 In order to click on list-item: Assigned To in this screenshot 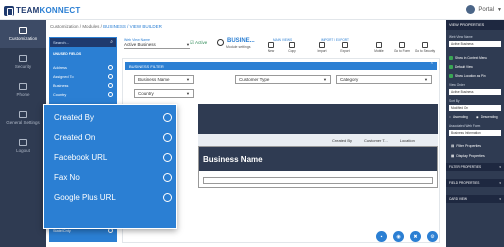, I will do `click(83, 76)`.